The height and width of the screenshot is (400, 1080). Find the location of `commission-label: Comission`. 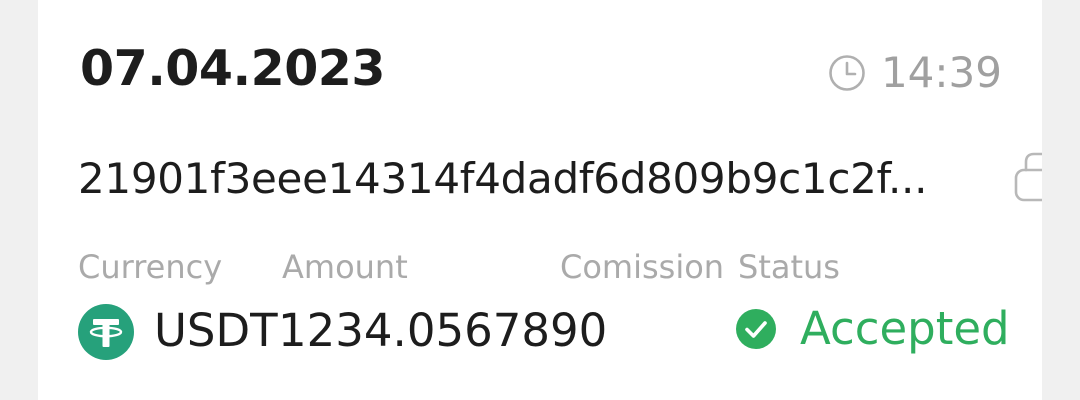

commission-label: Comission is located at coordinates (642, 267).